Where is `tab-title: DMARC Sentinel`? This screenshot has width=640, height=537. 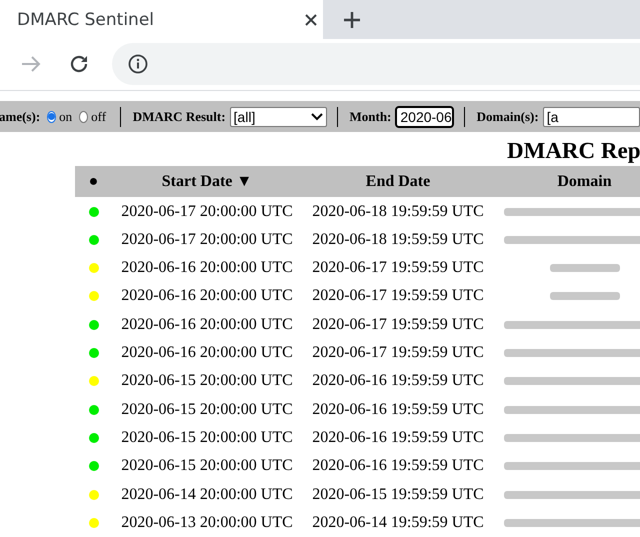
tab-title: DMARC Sentinel is located at coordinates (86, 20).